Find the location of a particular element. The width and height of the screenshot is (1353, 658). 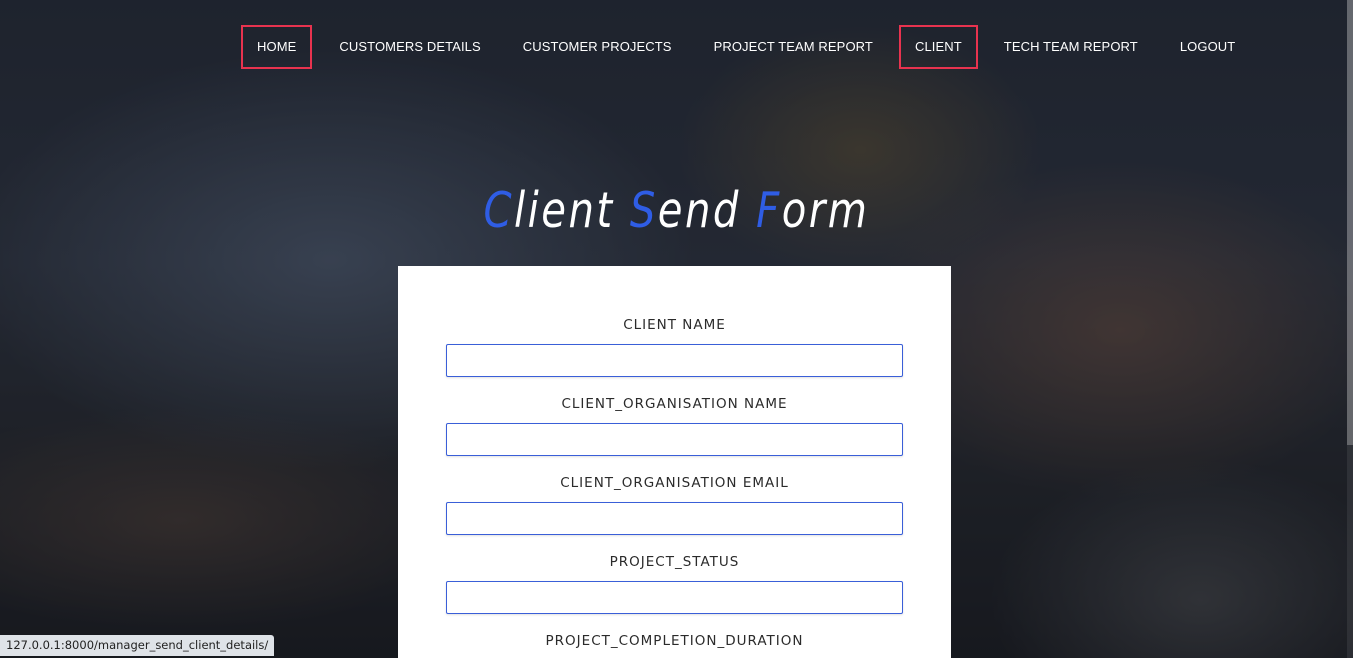

page-scrollbar is located at coordinates (1350, 329).